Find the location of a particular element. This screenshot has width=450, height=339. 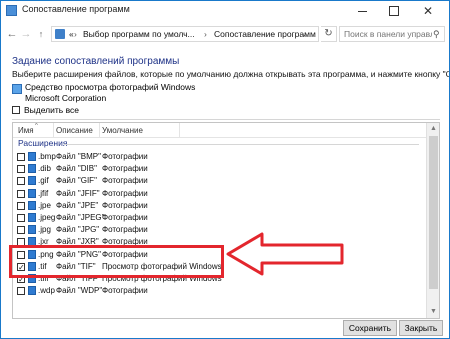

table-row: .bmp Файл "BMP" Фотографии is located at coordinates (220, 157).